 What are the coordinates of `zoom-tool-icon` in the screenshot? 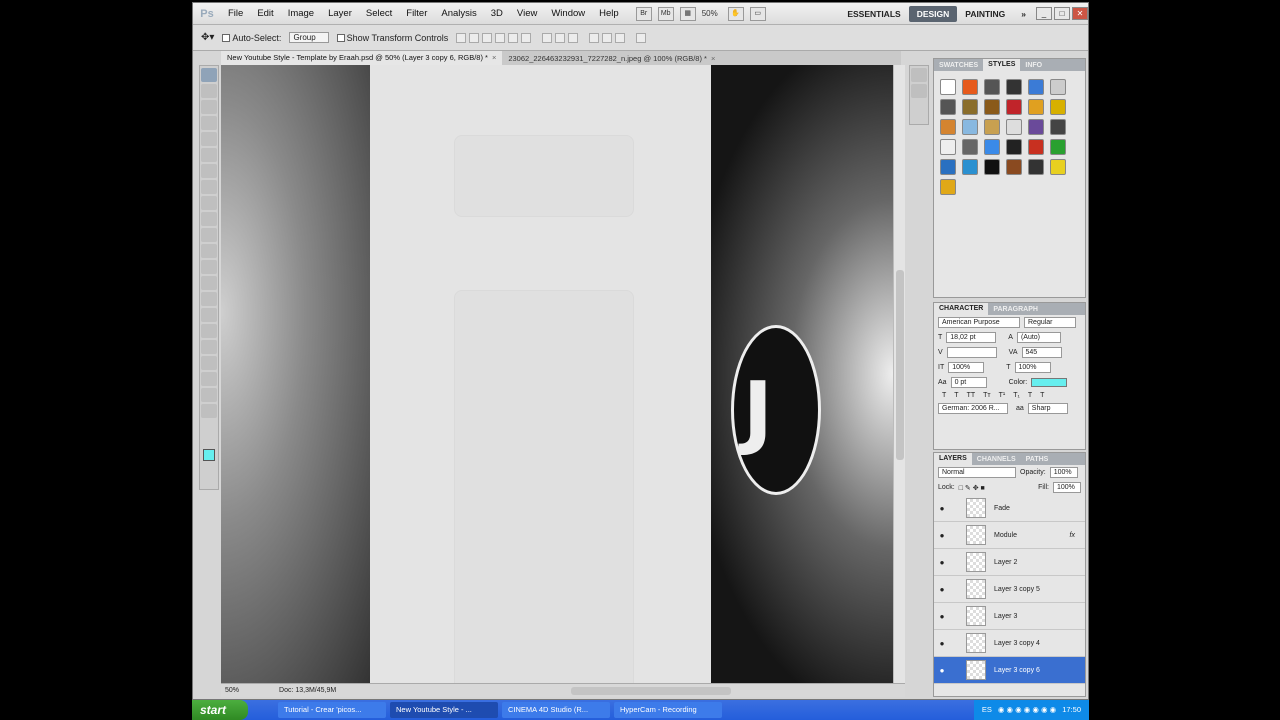 It's located at (209, 411).